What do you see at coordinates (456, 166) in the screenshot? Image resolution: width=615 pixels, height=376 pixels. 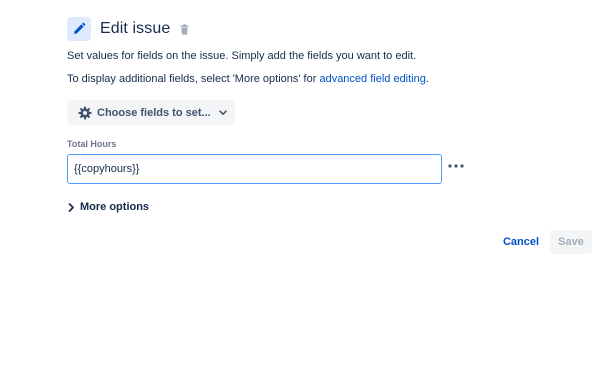 I see `more-horizontal-icon` at bounding box center [456, 166].